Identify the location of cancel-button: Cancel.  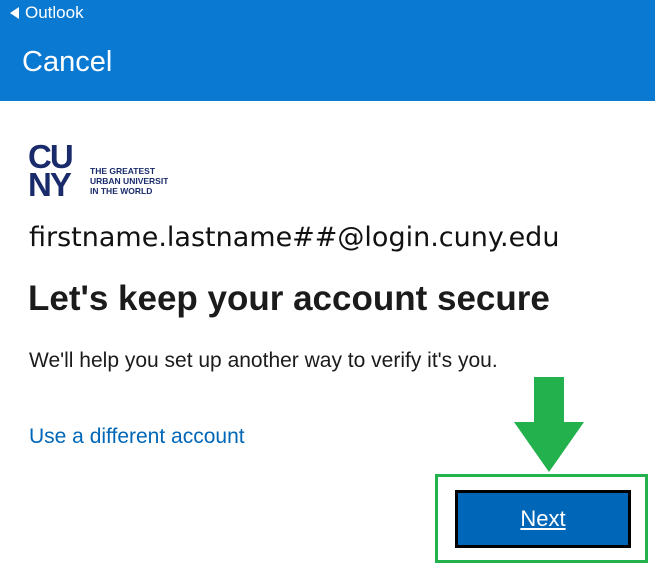
(67, 62).